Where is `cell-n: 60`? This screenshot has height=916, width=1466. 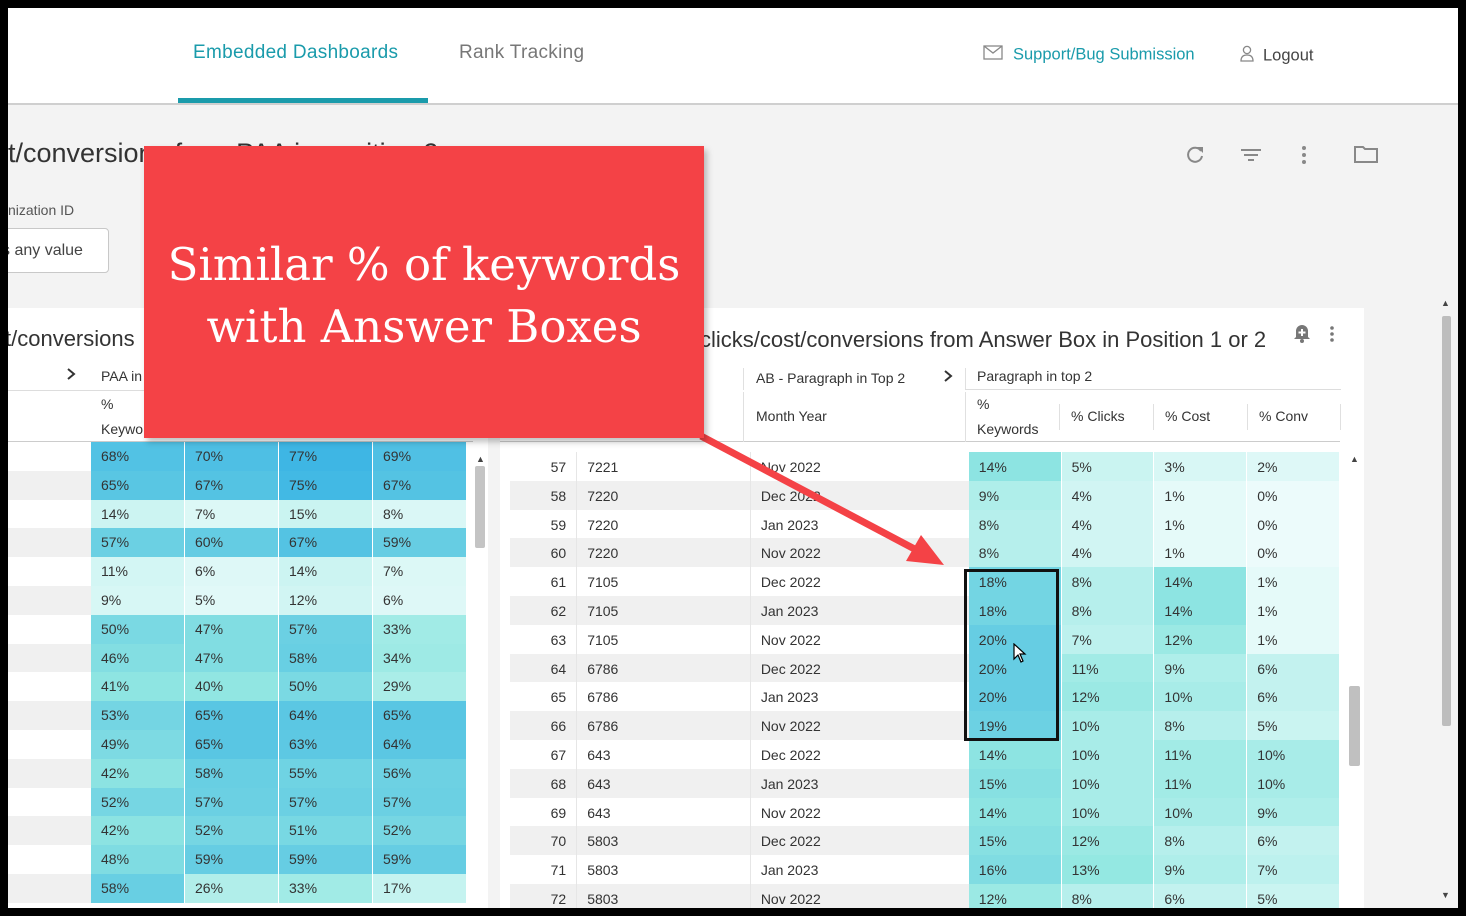 cell-n: 60 is located at coordinates (544, 553).